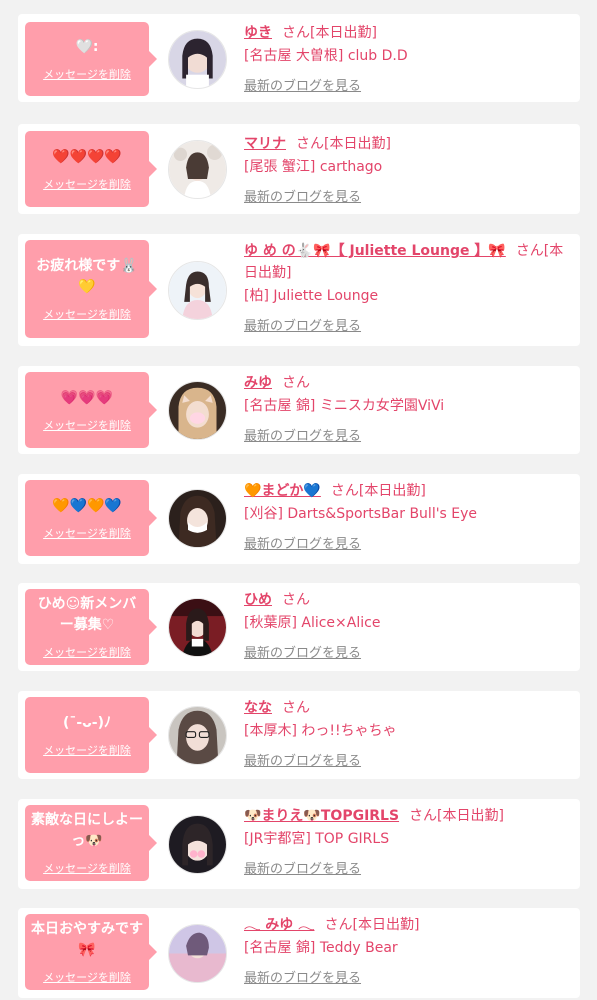 The width and height of the screenshot is (597, 1000). Describe the element at coordinates (321, 816) in the screenshot. I see `girl-name-link: 🐶まりえ🐶TOPGIRLS` at that location.